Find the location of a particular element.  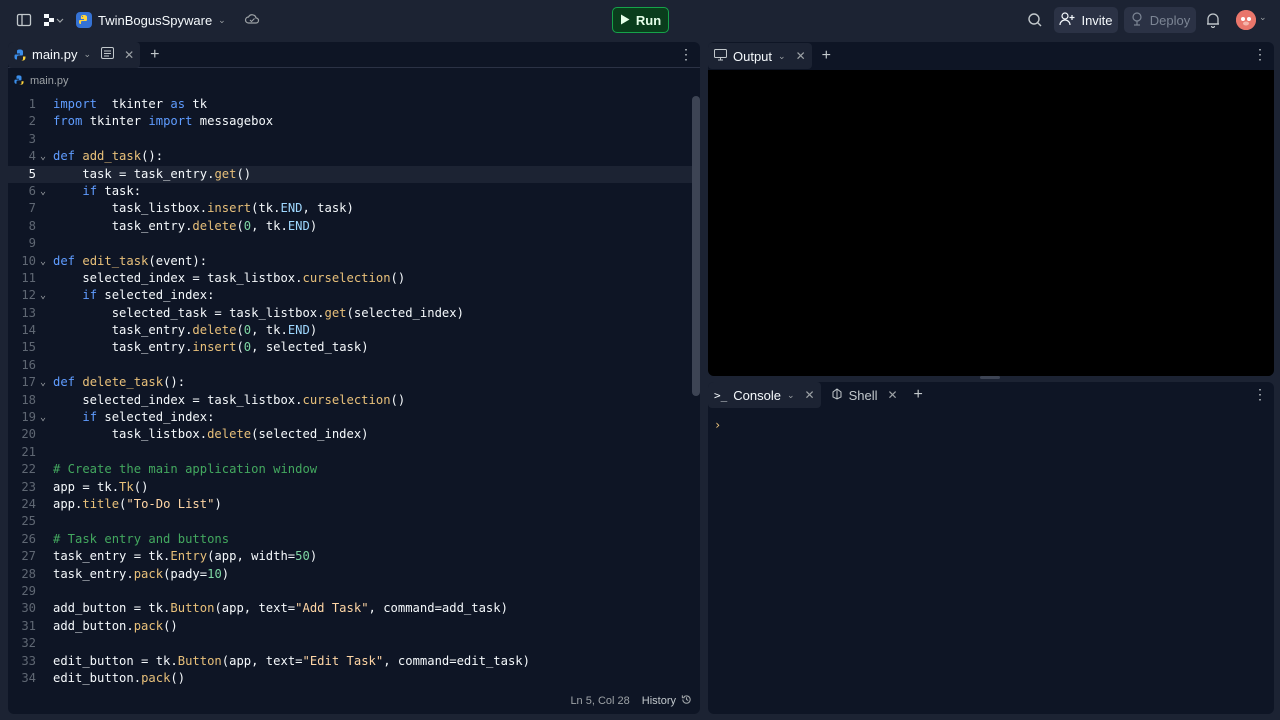

code-token: add_task is located at coordinates (112, 156).